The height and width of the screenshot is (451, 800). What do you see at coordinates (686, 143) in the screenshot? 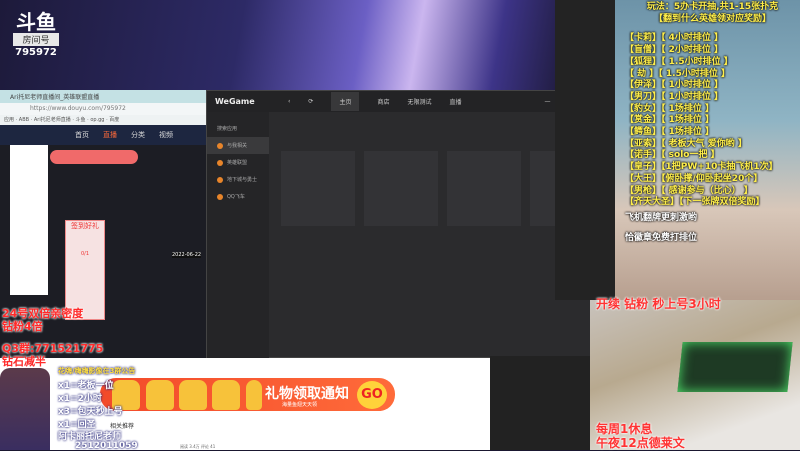
I see `rule-row: 【亚索】【 老板大气 爱你哟 】` at bounding box center [686, 143].